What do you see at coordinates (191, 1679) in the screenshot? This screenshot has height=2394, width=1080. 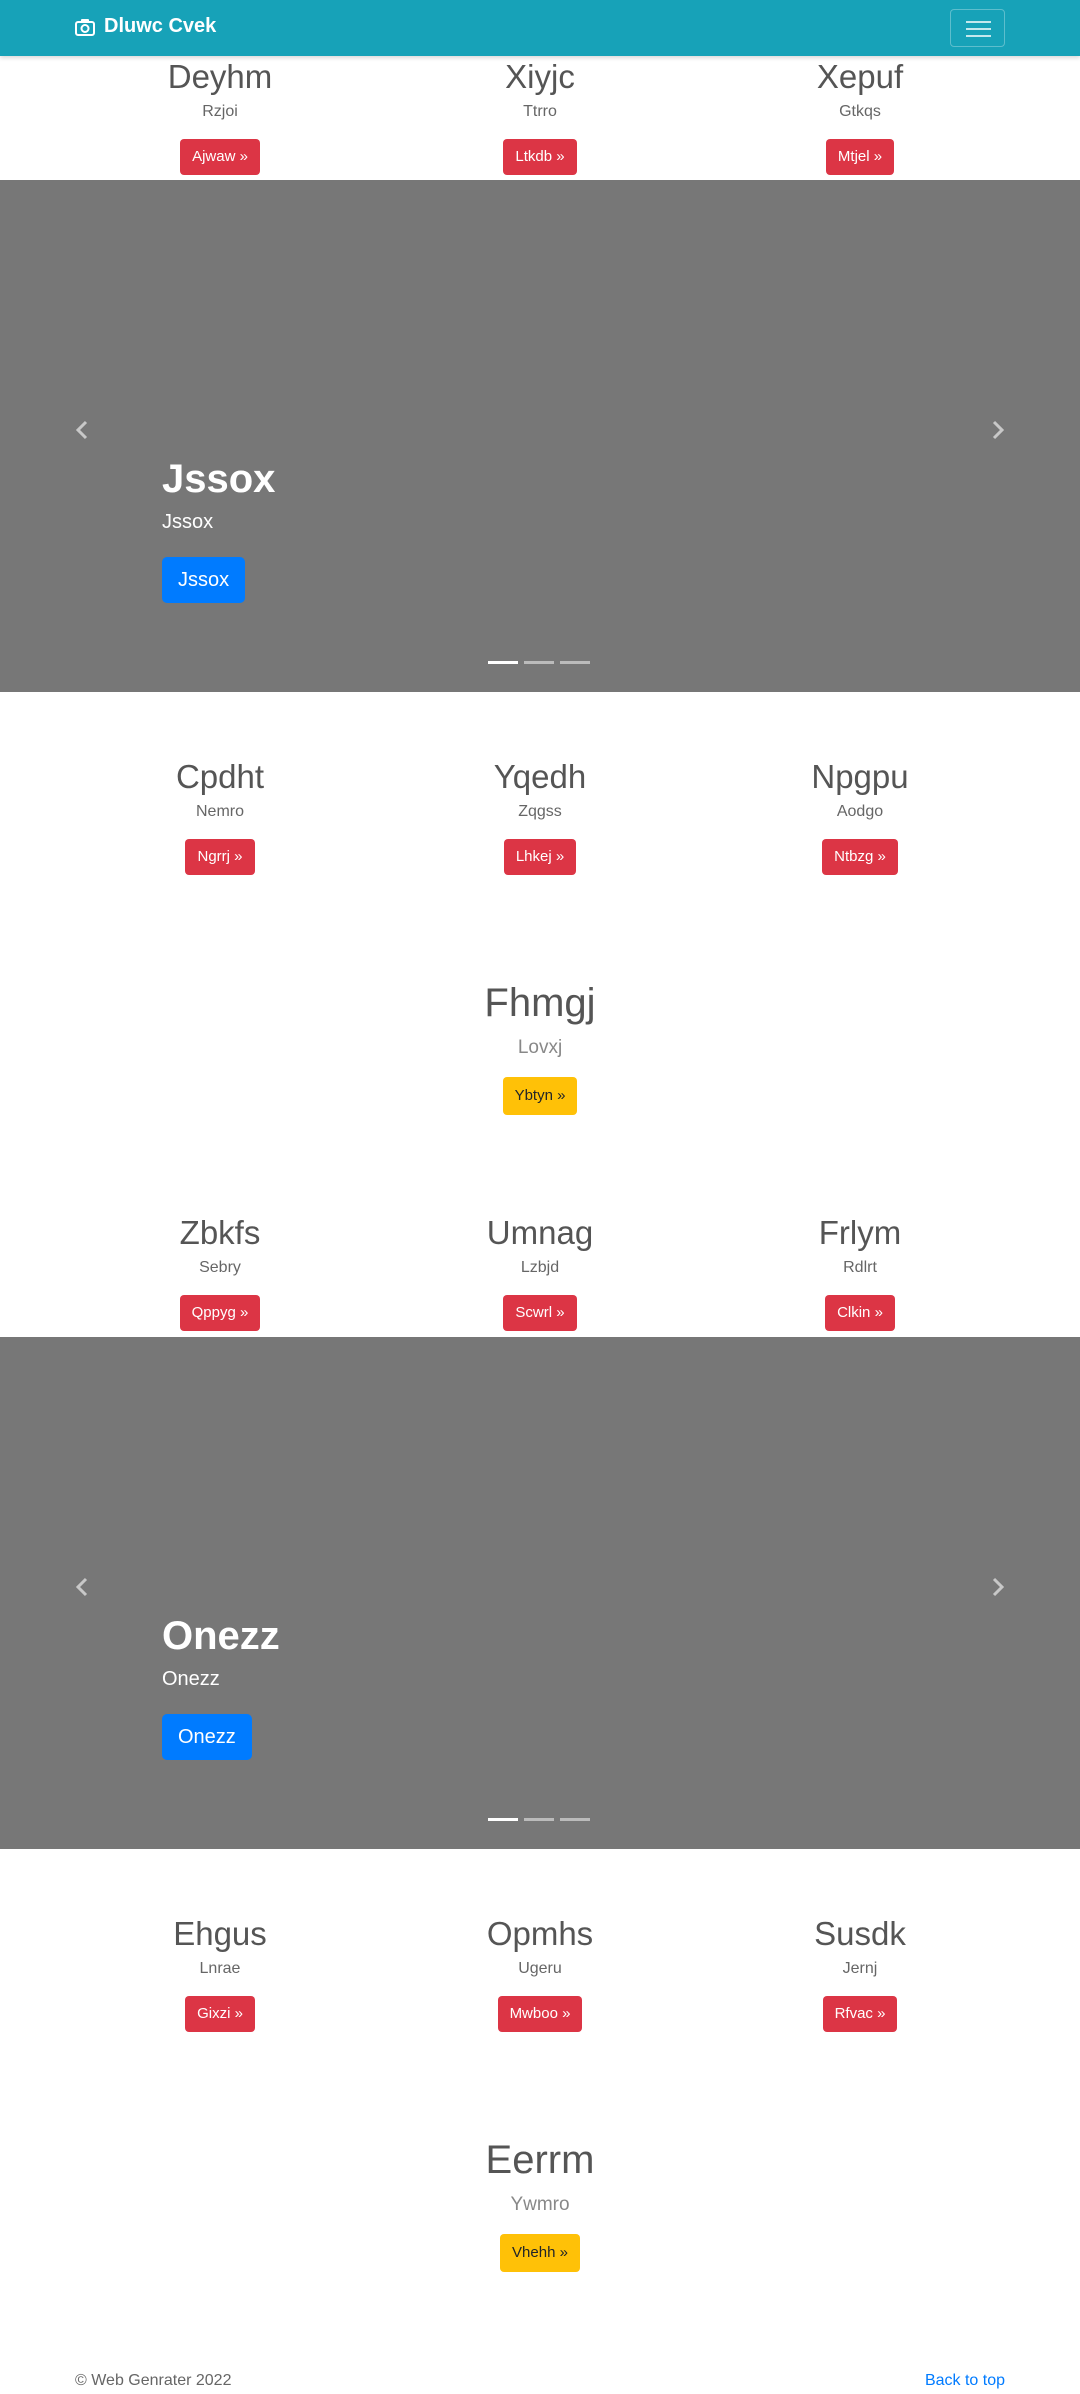 I see `carousel-text: Onezz` at bounding box center [191, 1679].